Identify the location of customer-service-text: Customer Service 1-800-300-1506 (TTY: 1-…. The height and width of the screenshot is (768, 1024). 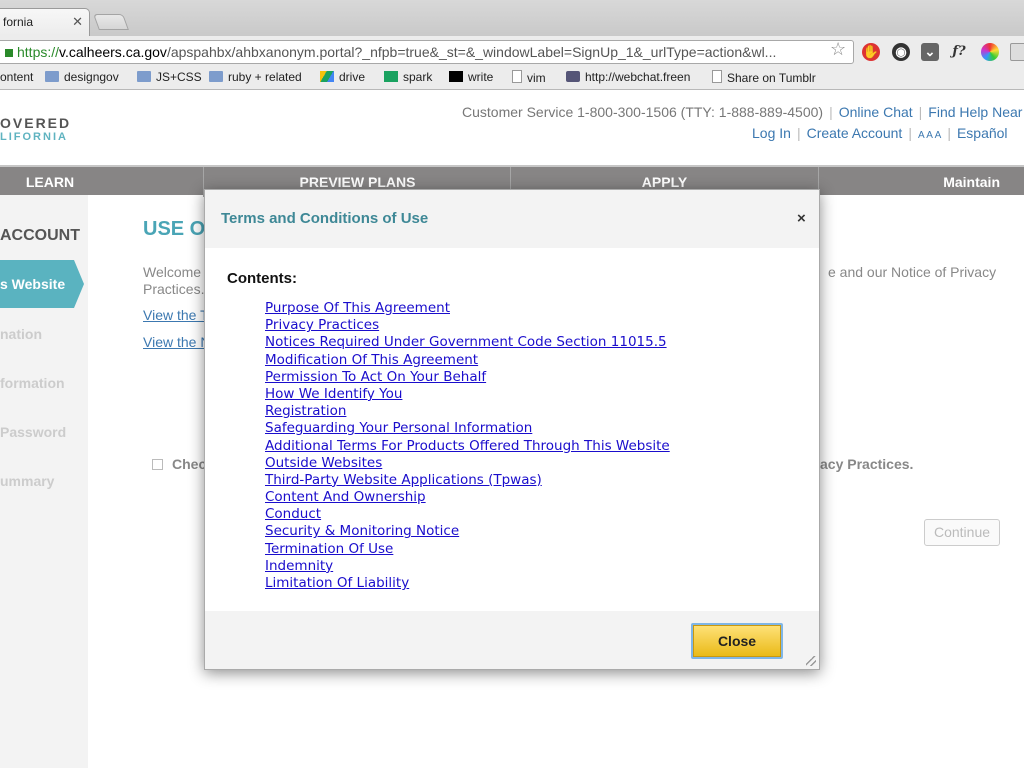
(643, 112).